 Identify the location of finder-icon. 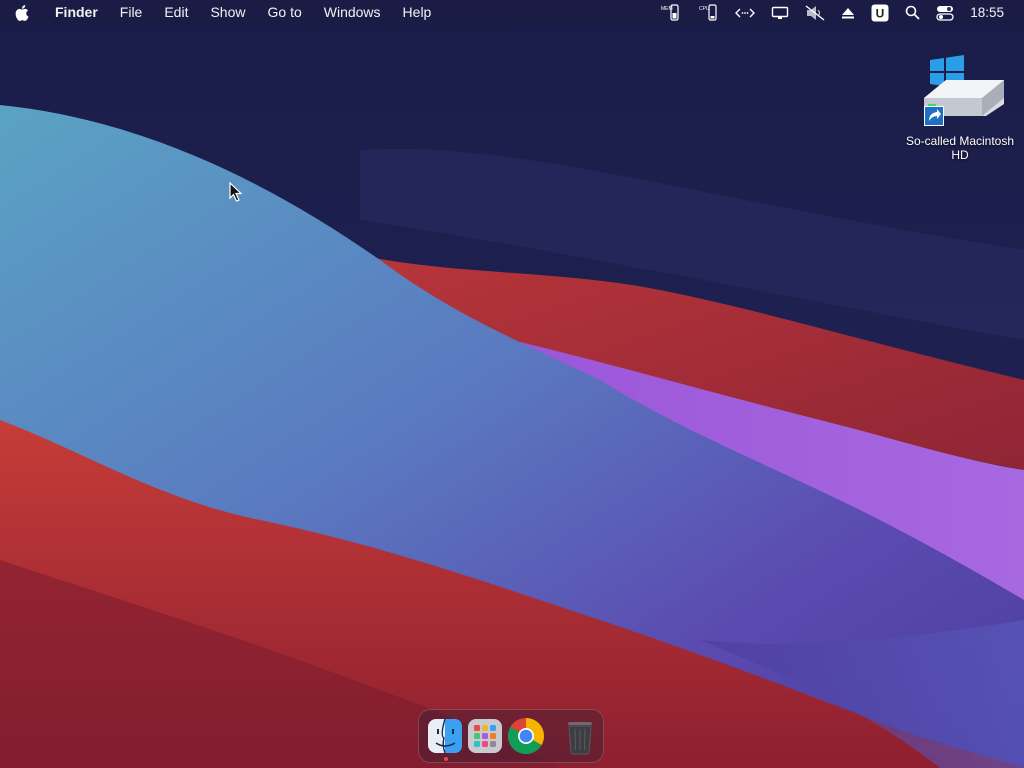
(445, 736).